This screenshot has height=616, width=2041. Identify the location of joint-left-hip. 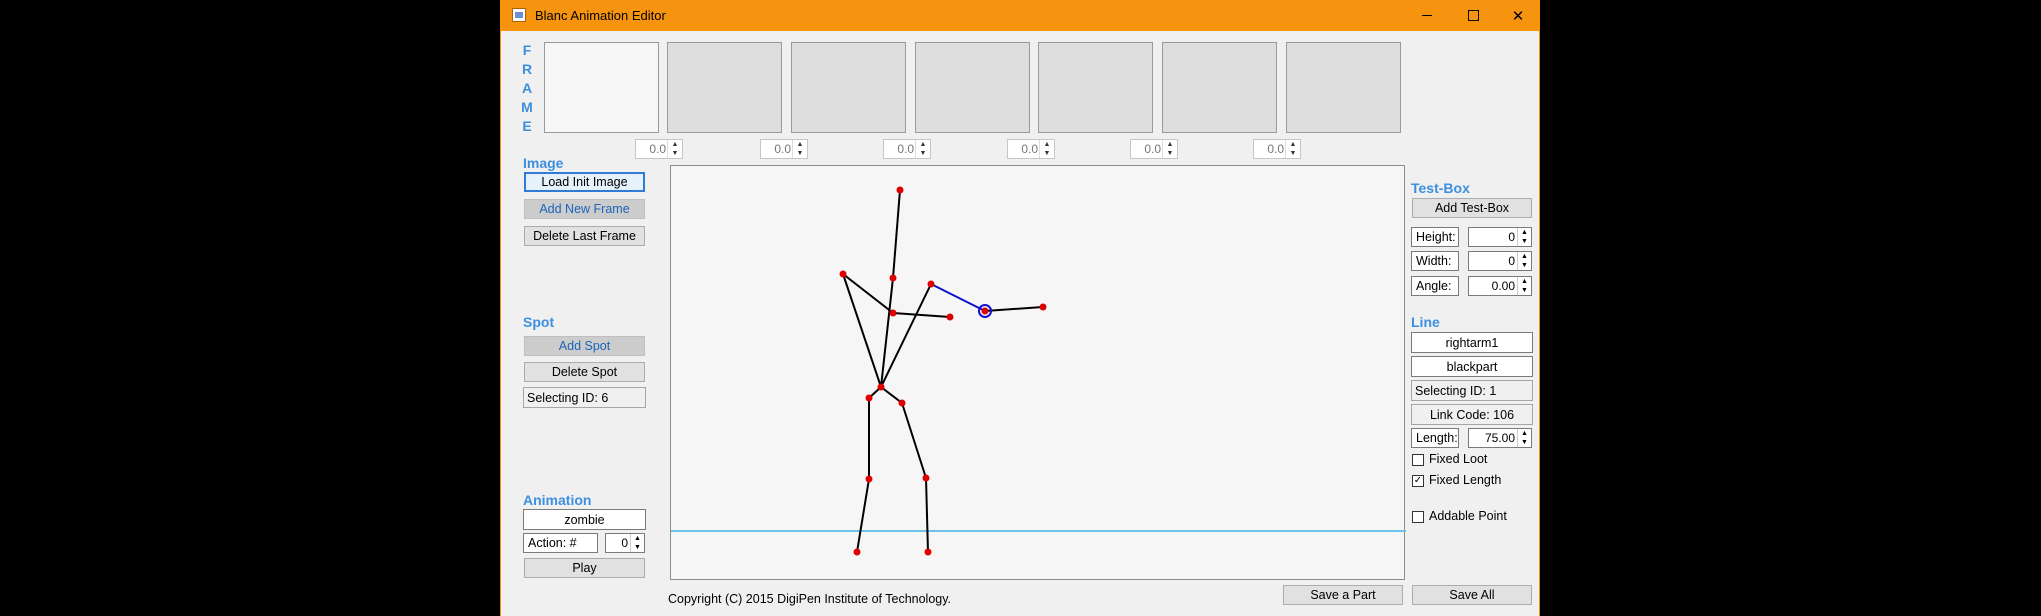
(869, 398).